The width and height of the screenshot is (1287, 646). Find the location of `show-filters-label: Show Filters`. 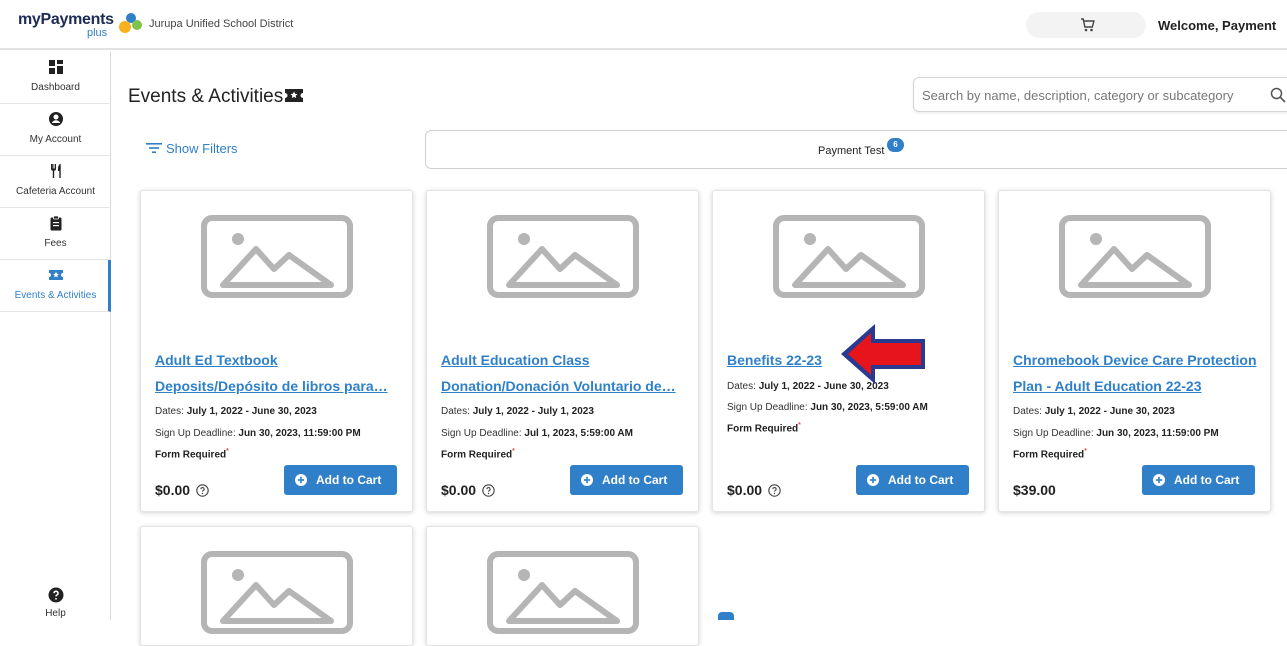

show-filters-label: Show Filters is located at coordinates (202, 148).